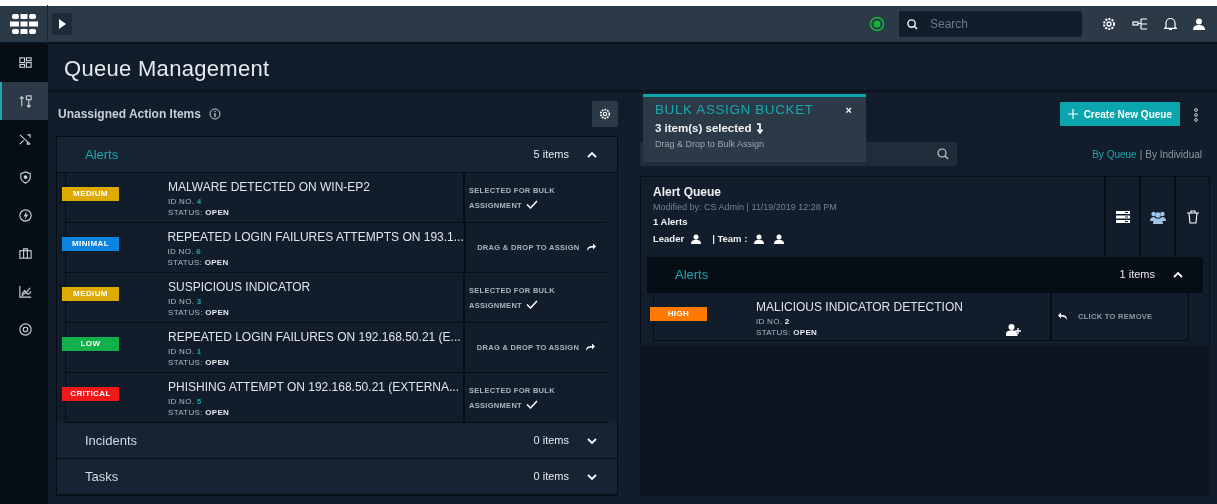  Describe the element at coordinates (1114, 154) in the screenshot. I see `view-toggle: By Queue` at that location.